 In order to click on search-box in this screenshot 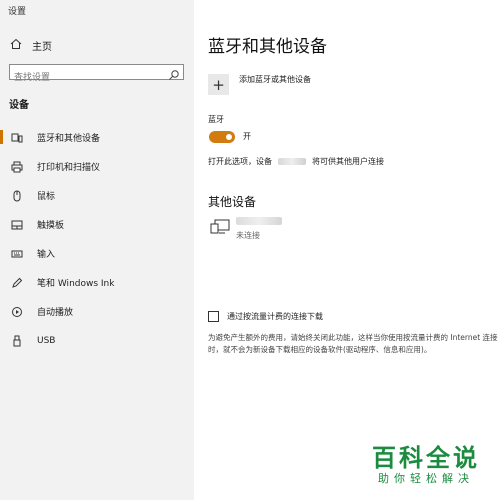, I will do `click(96, 74)`.